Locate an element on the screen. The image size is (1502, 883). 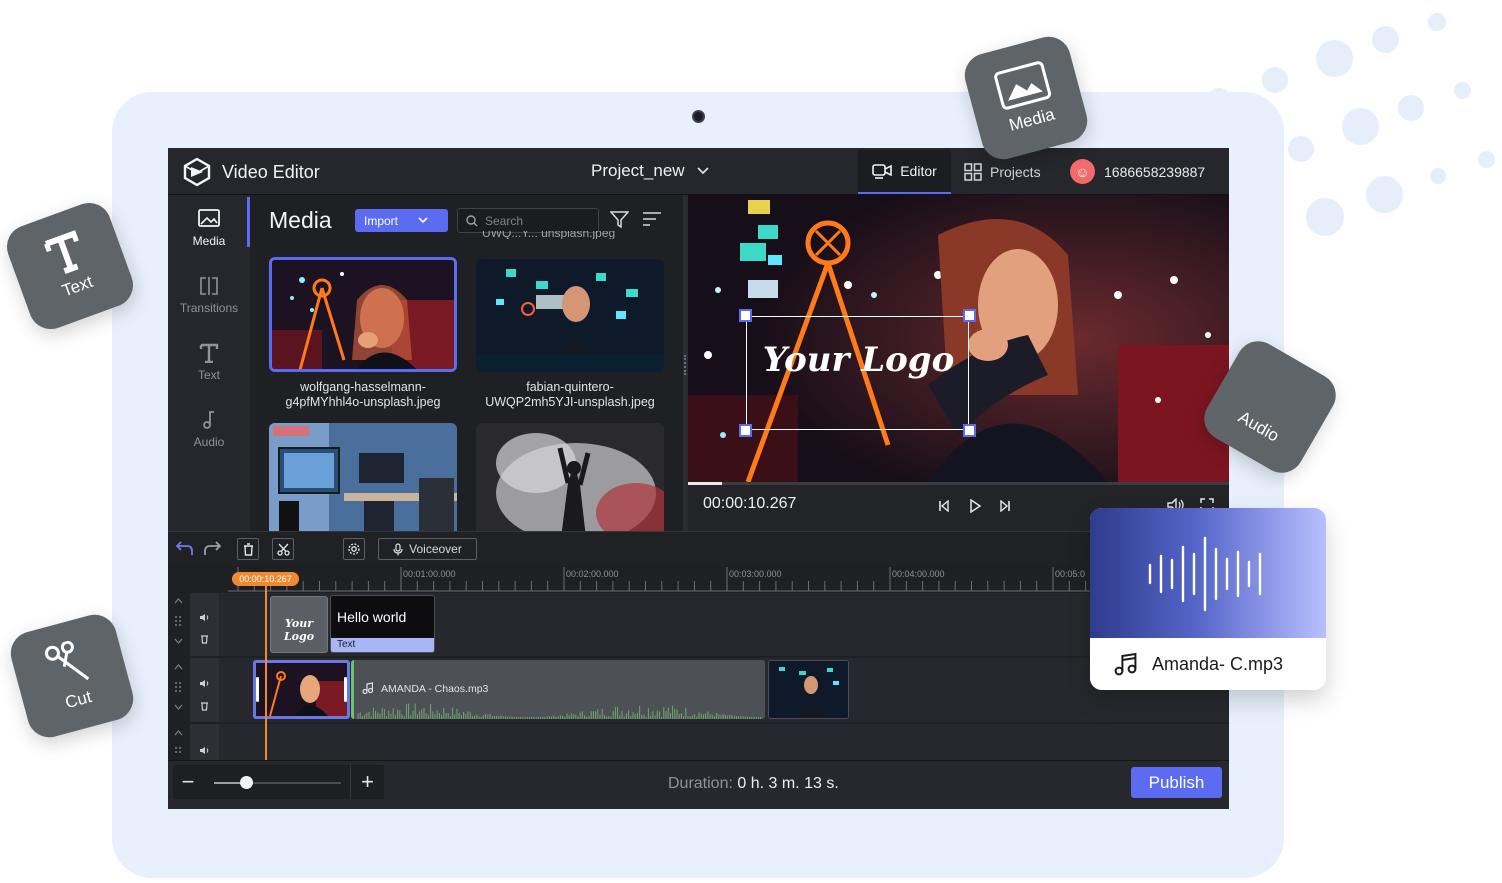
text-badge-label: Text is located at coordinates (77, 286).